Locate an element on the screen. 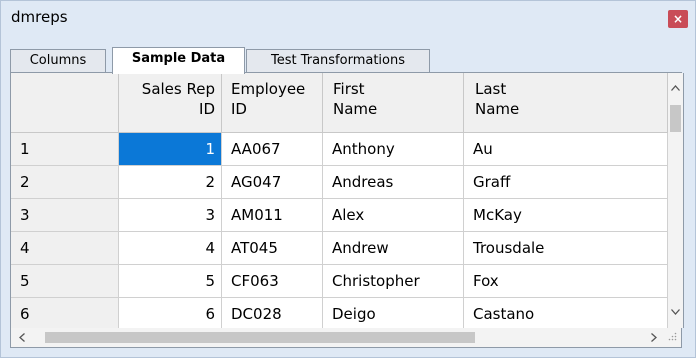 The width and height of the screenshot is (696, 358). cell-first-name: Christopher is located at coordinates (393, 281).